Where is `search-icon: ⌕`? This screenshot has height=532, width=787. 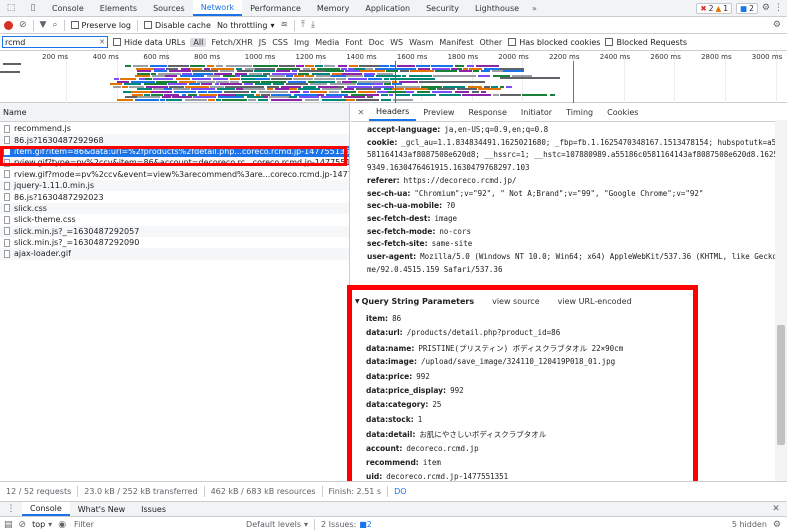
search-icon: ⌕ is located at coordinates (54, 25).